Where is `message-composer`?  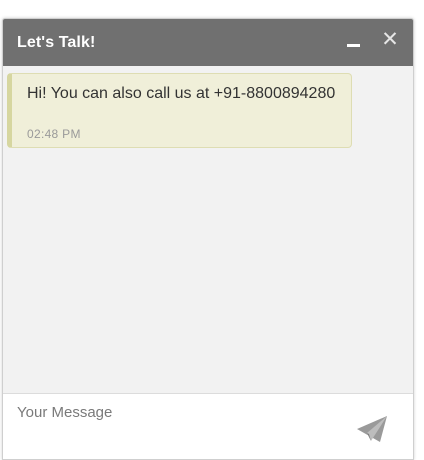 message-composer is located at coordinates (208, 426).